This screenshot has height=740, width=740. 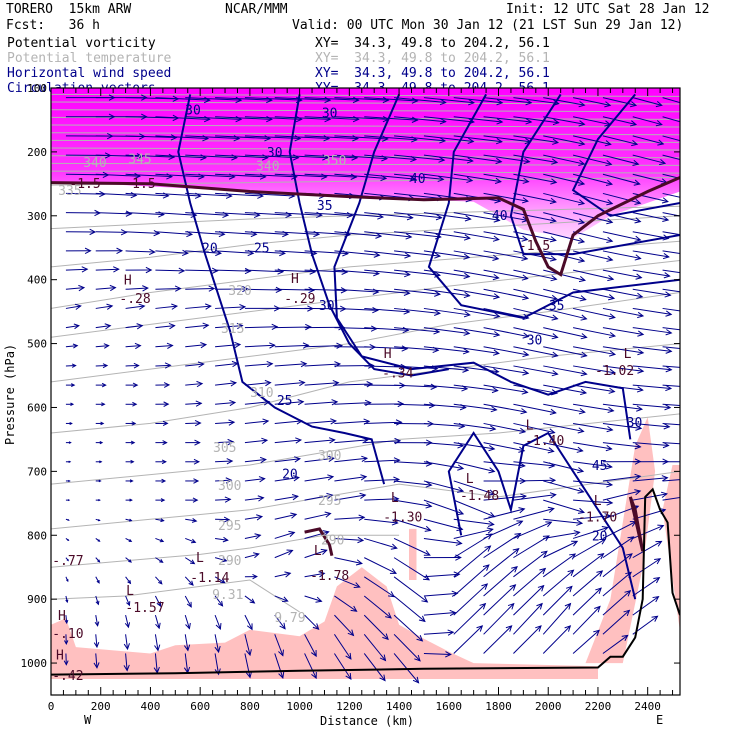 What do you see at coordinates (597, 518) in the screenshot?
I see `pv-label: -1.70` at bounding box center [597, 518].